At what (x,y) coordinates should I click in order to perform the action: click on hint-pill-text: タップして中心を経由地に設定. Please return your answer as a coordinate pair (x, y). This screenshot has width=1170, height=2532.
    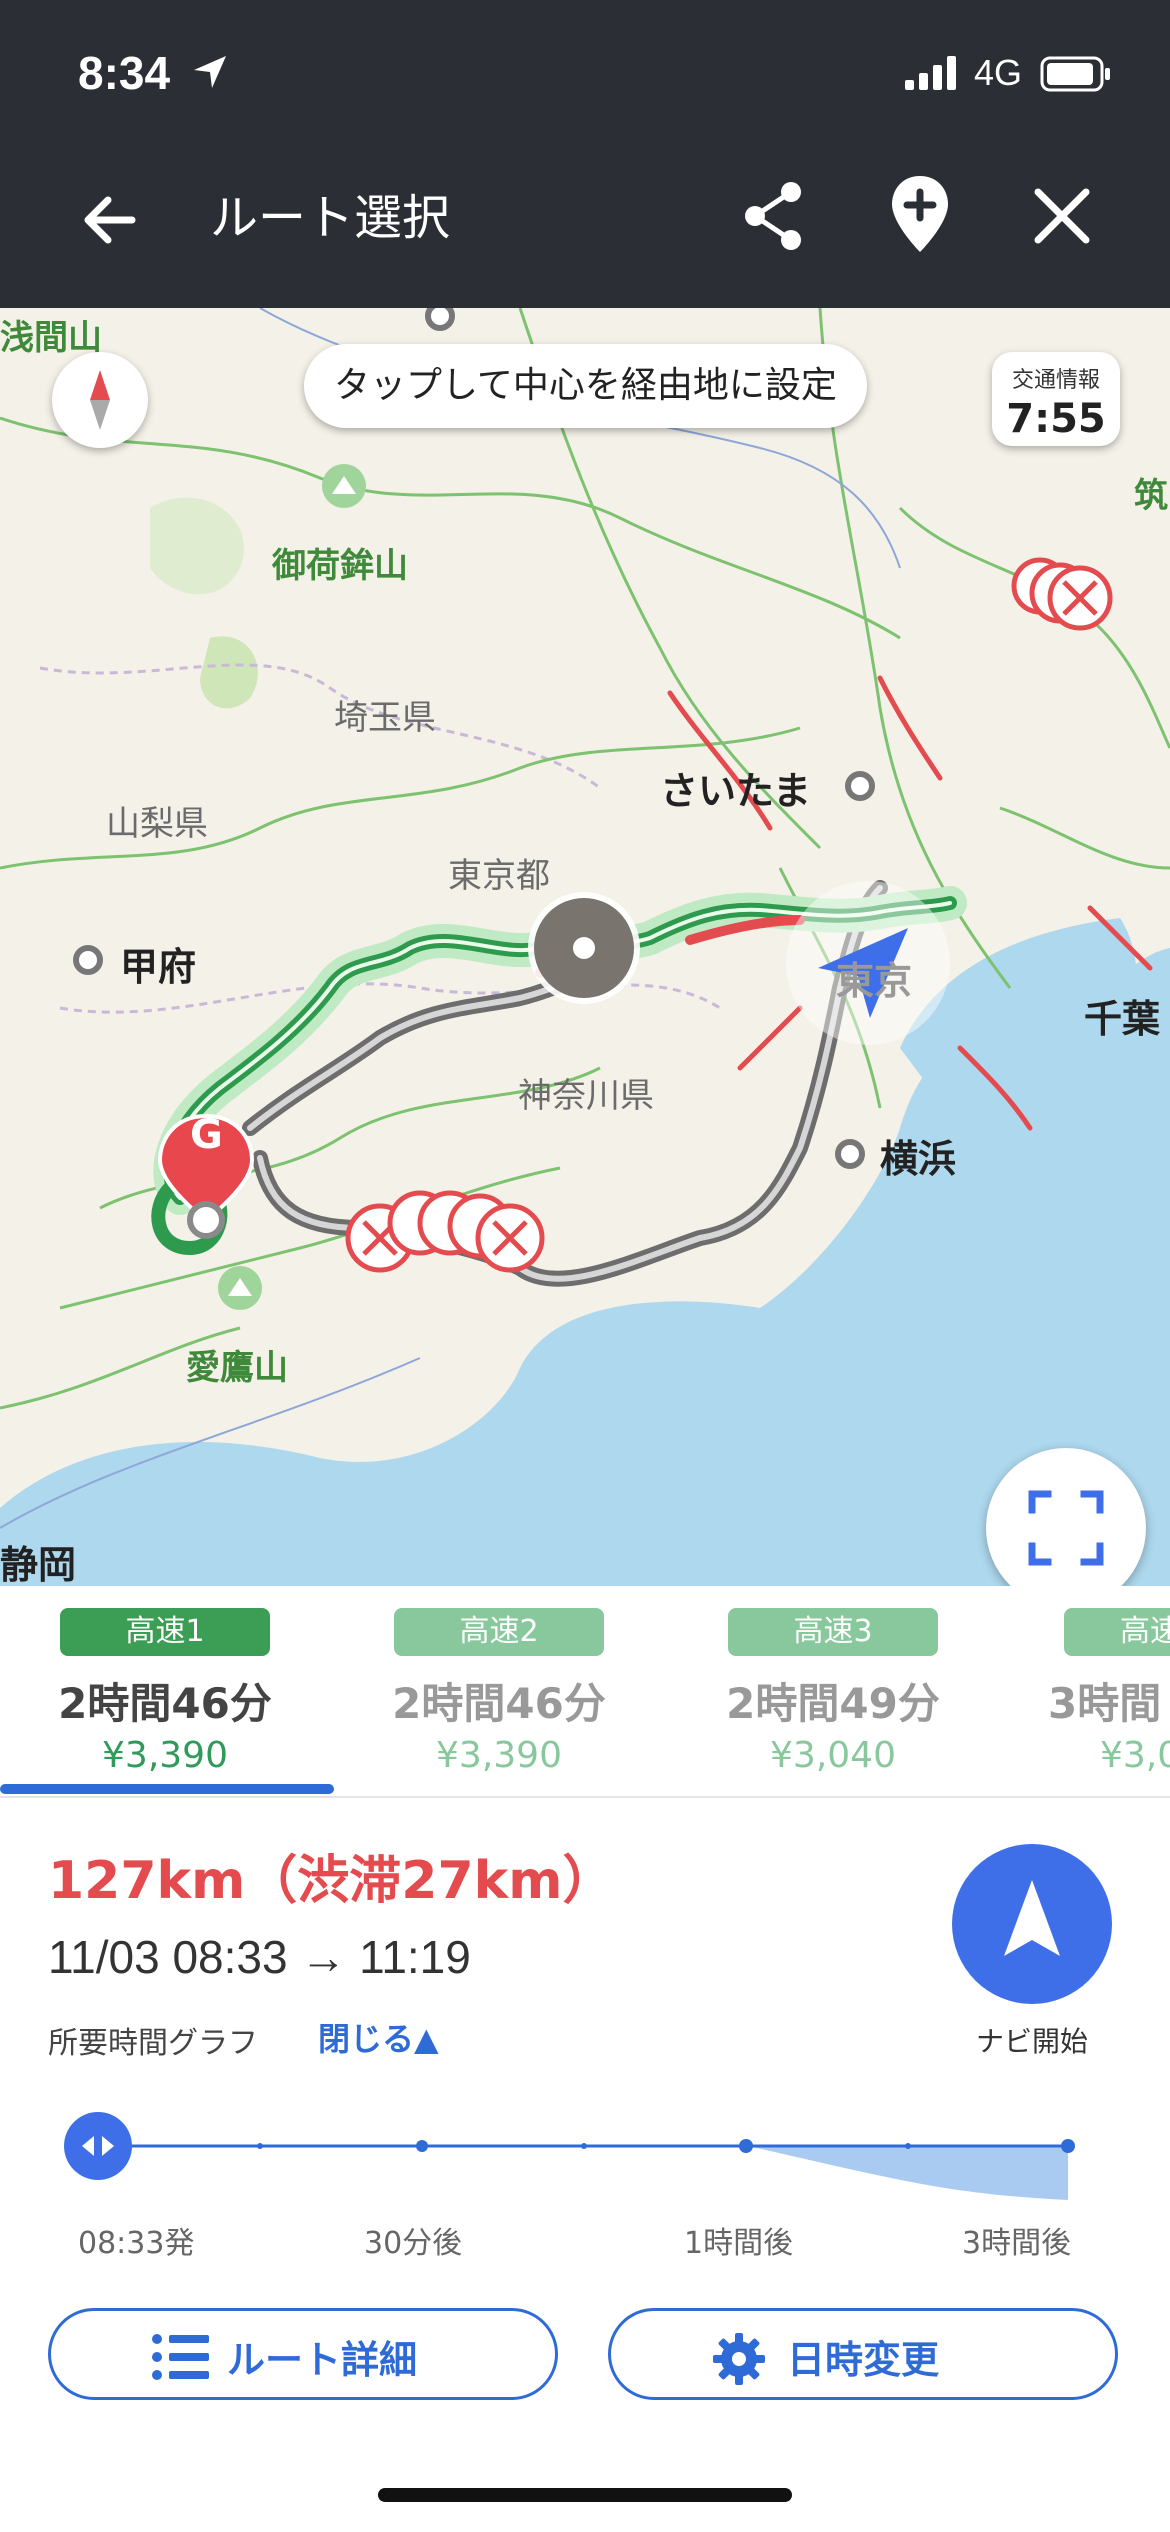
    Looking at the image, I should click on (585, 385).